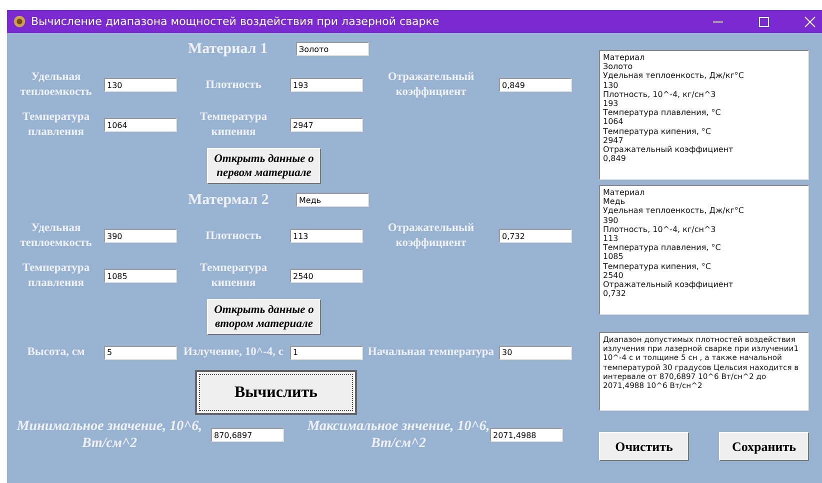 This screenshot has height=483, width=822. I want to click on material-name-field: Золото, so click(332, 49).